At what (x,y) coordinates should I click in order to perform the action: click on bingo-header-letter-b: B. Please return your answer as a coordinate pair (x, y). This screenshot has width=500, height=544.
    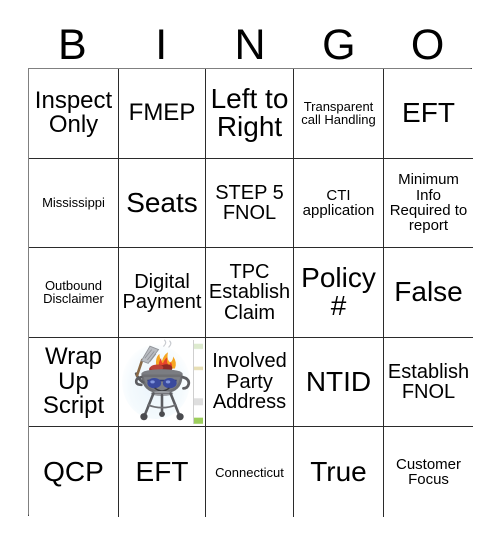
    Looking at the image, I should click on (72, 44).